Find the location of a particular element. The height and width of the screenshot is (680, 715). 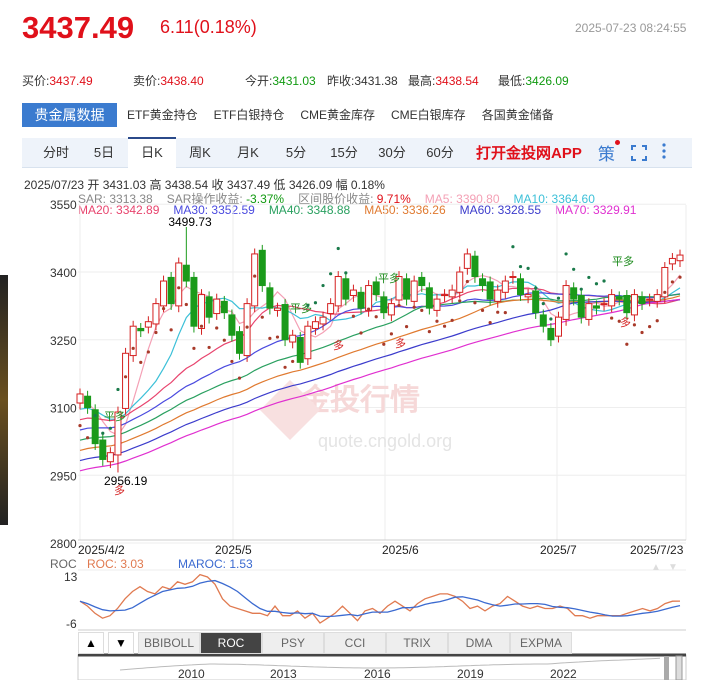

roc-label: ROC is located at coordinates (63, 564).